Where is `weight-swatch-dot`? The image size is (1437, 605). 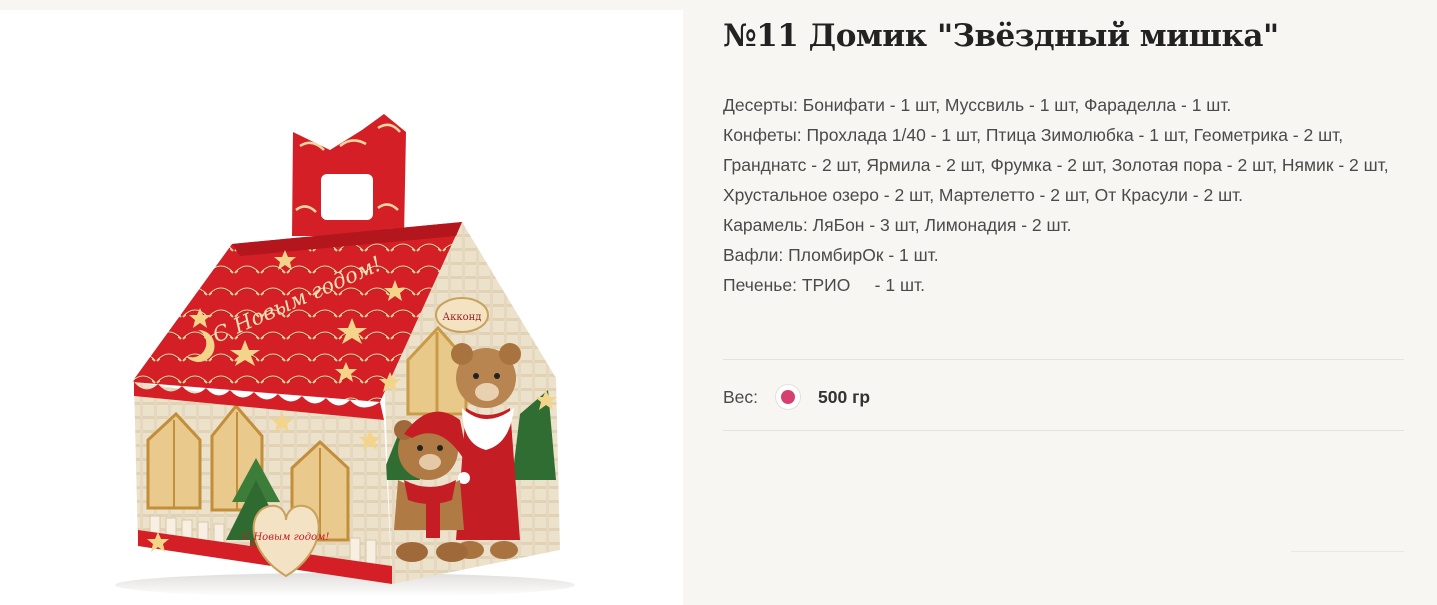 weight-swatch-dot is located at coordinates (788, 397).